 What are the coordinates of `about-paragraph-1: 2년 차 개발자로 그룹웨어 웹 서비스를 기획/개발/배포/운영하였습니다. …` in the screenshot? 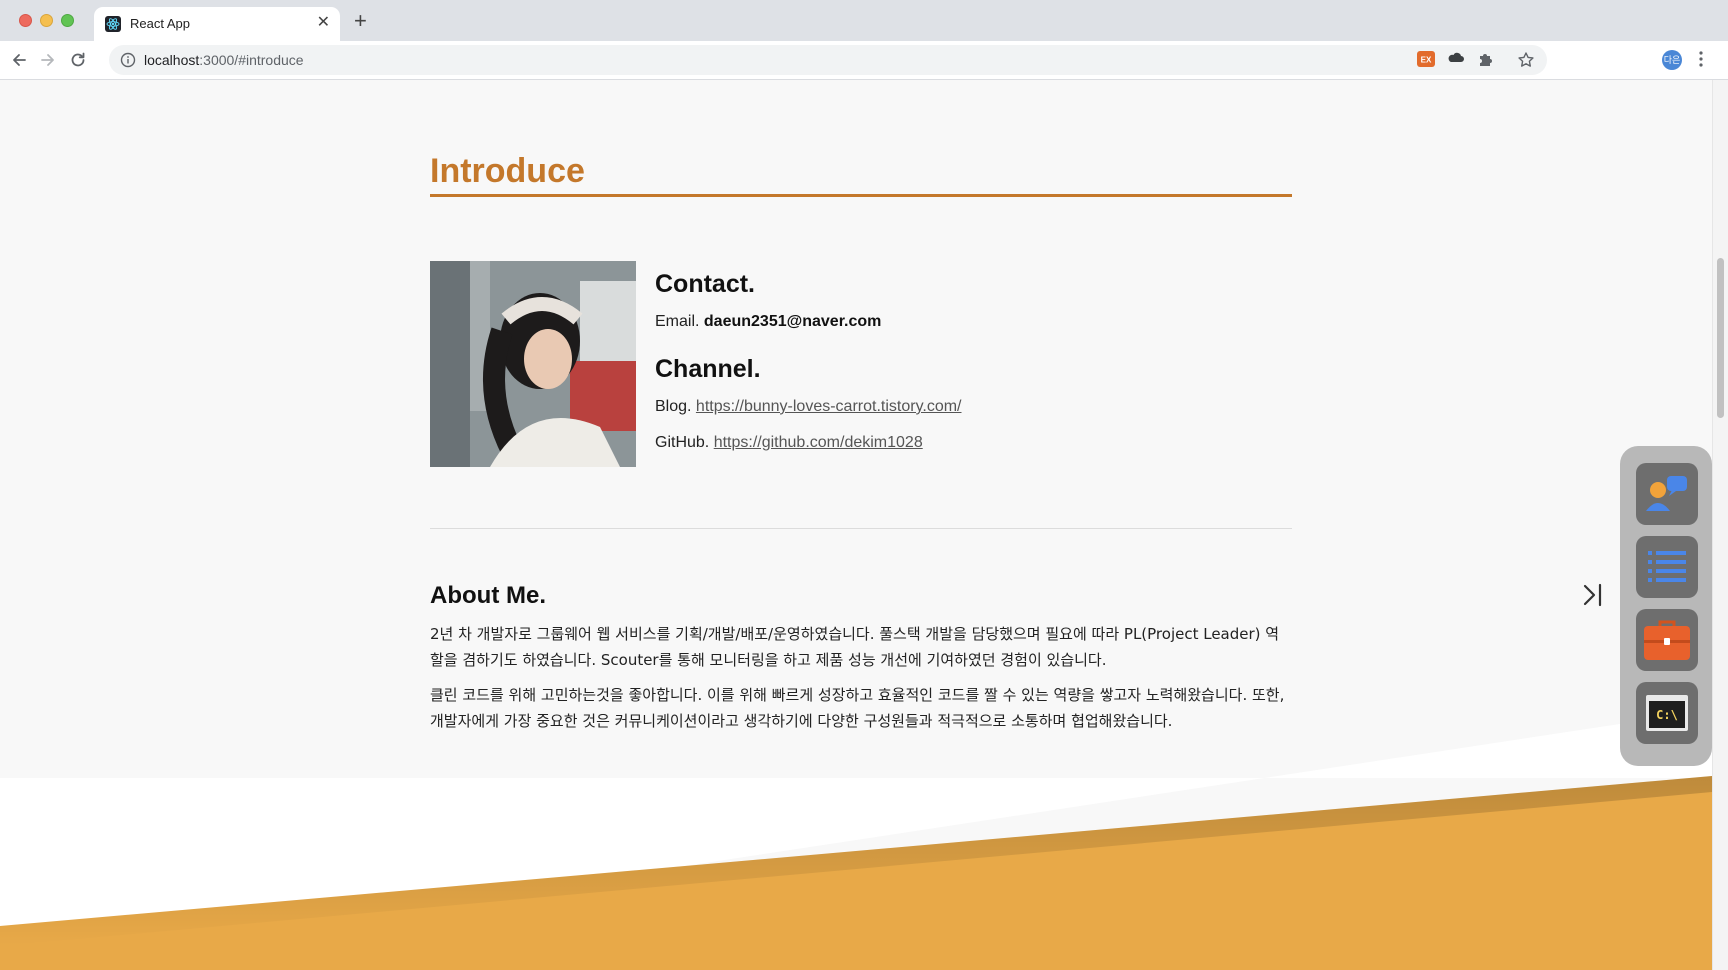 It's located at (855, 647).